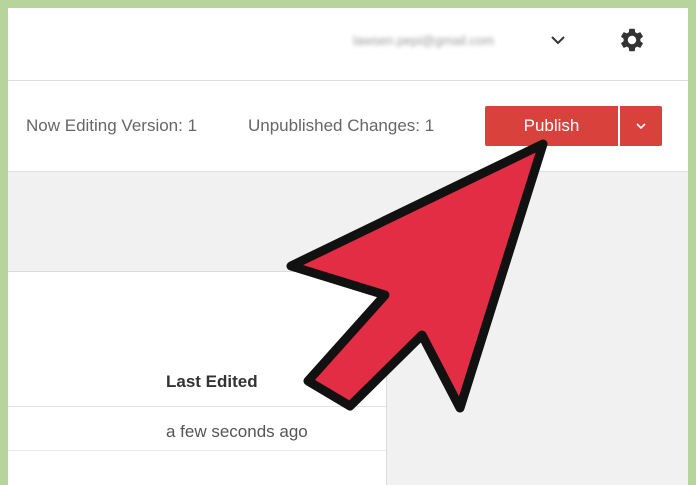  What do you see at coordinates (197, 406) in the screenshot?
I see `header-divider` at bounding box center [197, 406].